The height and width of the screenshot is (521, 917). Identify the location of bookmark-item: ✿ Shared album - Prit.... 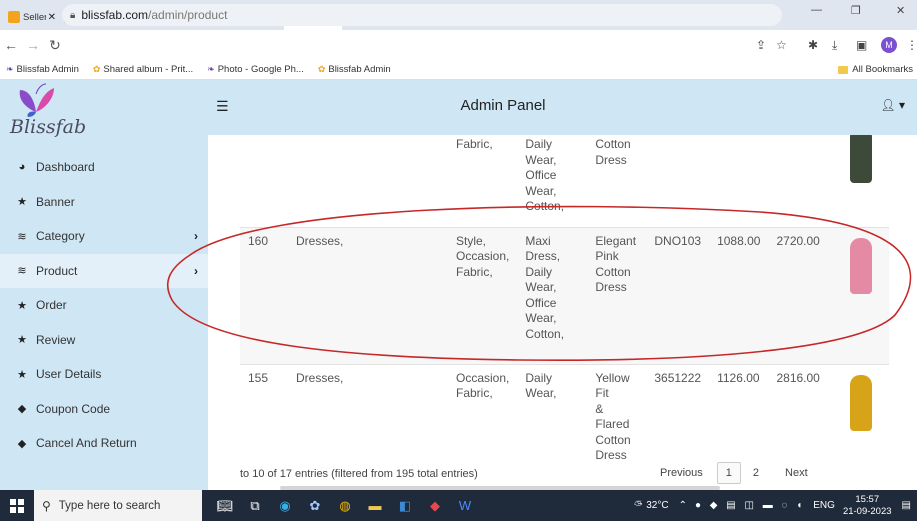
(143, 69).